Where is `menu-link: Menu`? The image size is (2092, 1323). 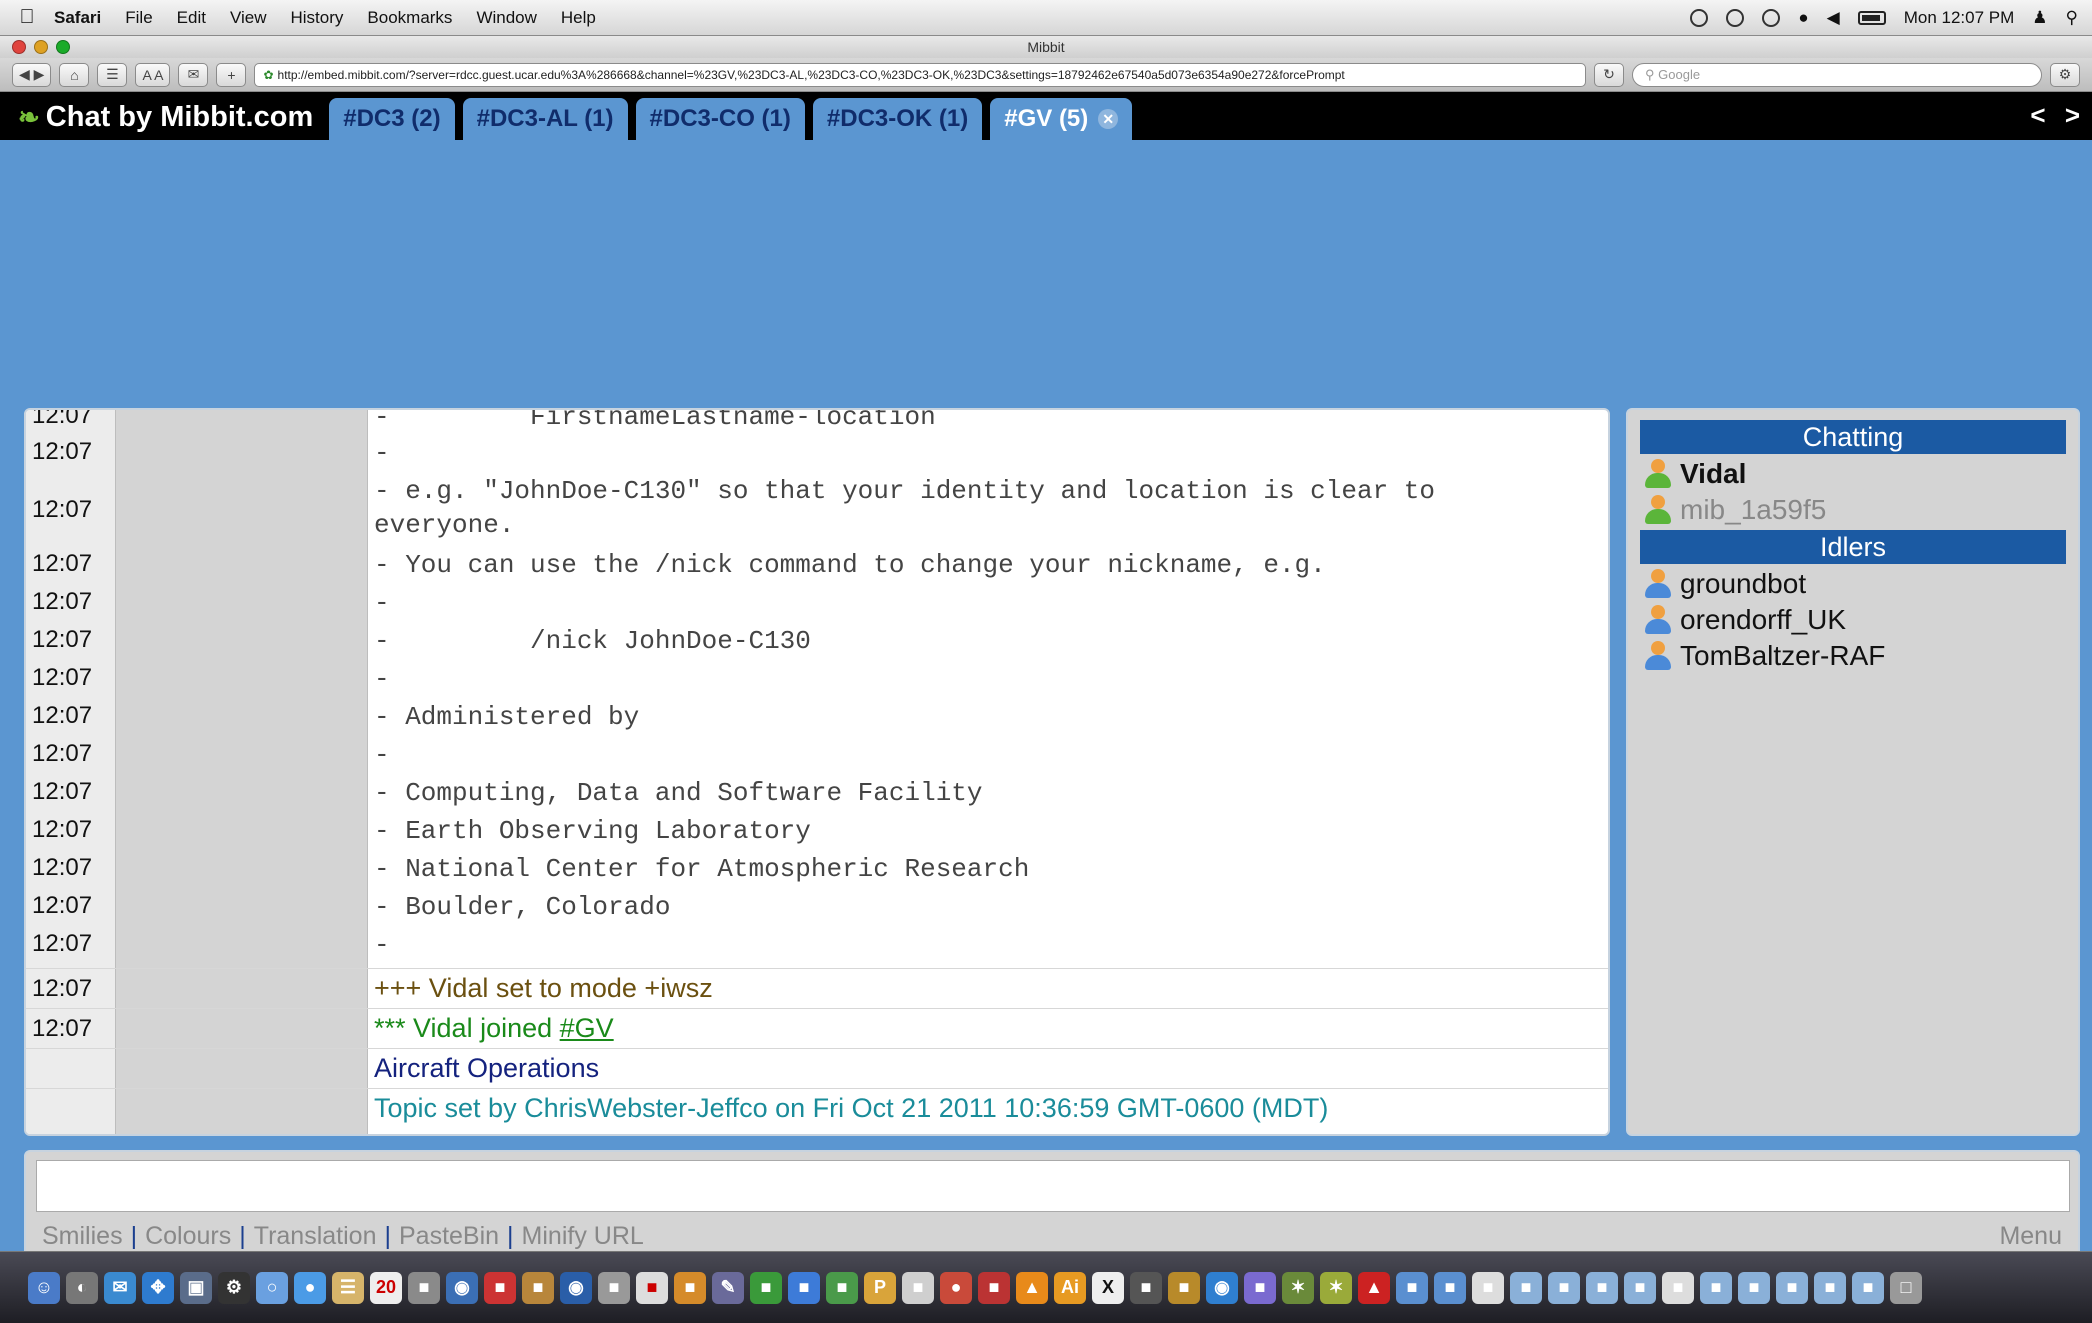 menu-link: Menu is located at coordinates (2030, 1236).